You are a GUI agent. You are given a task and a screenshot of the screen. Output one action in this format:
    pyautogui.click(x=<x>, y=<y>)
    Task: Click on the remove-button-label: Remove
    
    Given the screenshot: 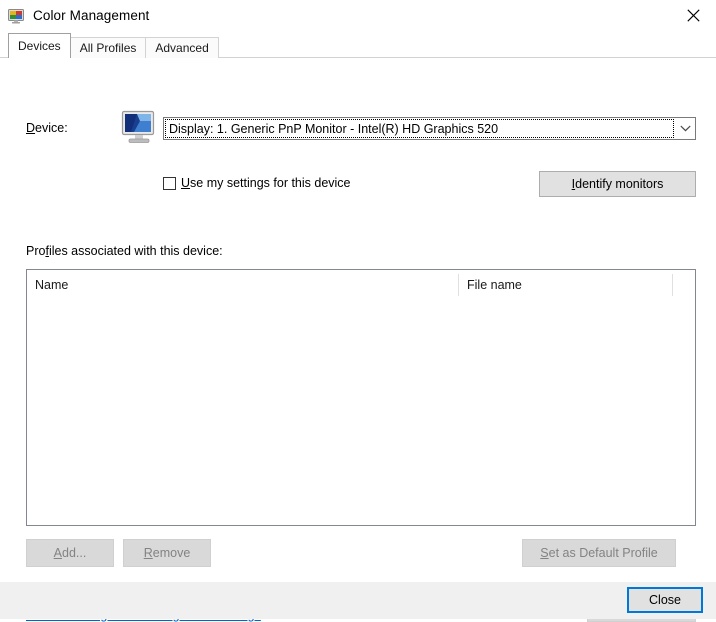 What is the action you would take?
    pyautogui.click(x=167, y=553)
    